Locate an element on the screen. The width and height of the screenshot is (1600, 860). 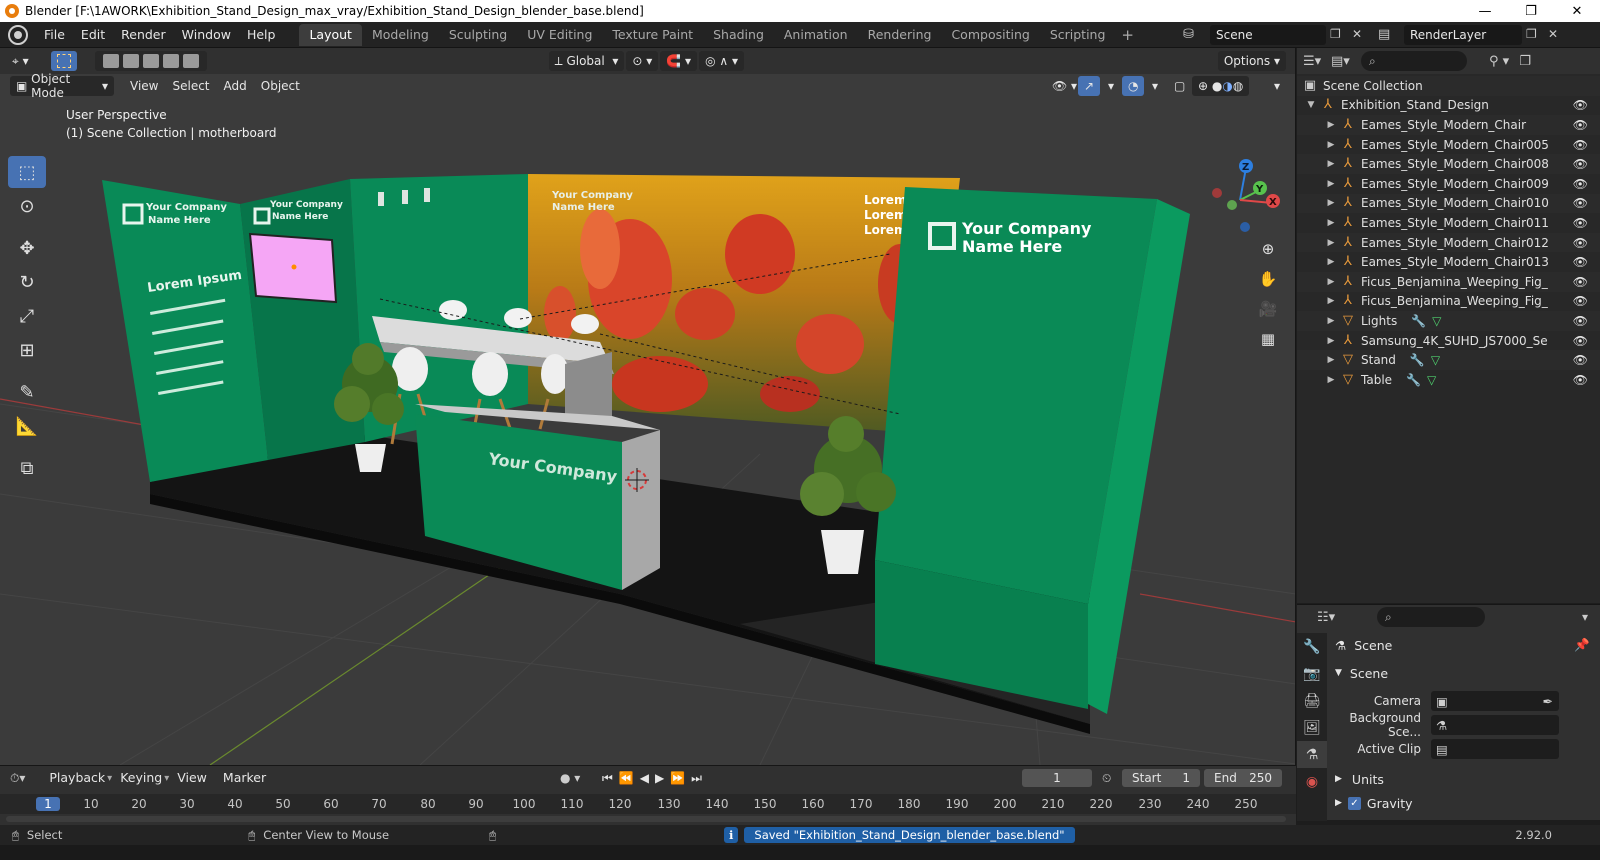
scene-tab-icon: ⚗ is located at coordinates (1312, 754).